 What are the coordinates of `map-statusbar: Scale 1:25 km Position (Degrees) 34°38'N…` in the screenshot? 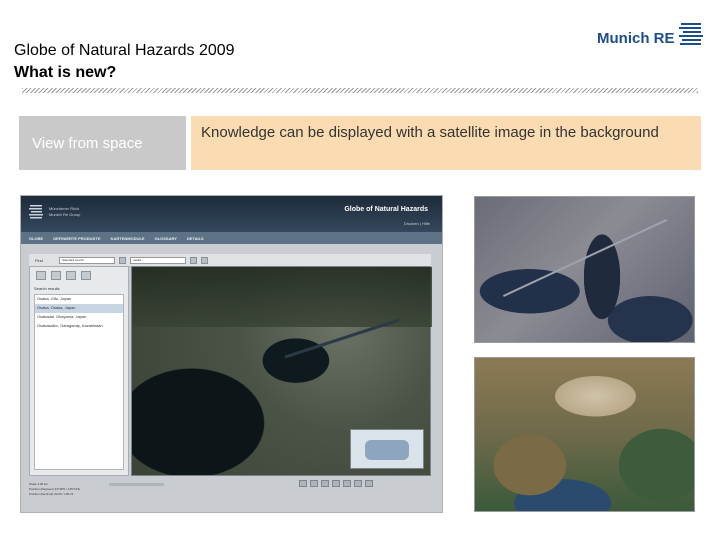 It's located at (54, 489).